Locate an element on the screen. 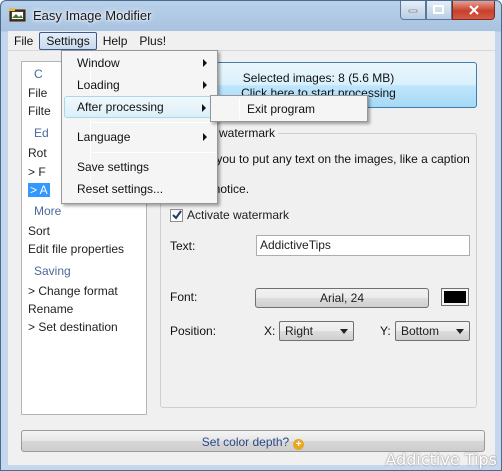 Image resolution: width=502 pixels, height=471 pixels. activate-watermark-row: Activate watermark is located at coordinates (229, 215).